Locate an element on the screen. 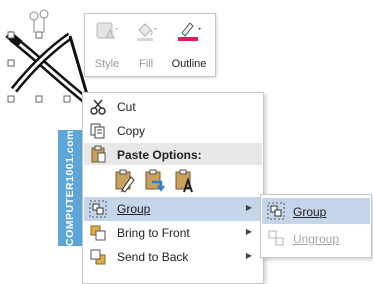  watermark: COMPUTER1001.com is located at coordinates (70, 188).